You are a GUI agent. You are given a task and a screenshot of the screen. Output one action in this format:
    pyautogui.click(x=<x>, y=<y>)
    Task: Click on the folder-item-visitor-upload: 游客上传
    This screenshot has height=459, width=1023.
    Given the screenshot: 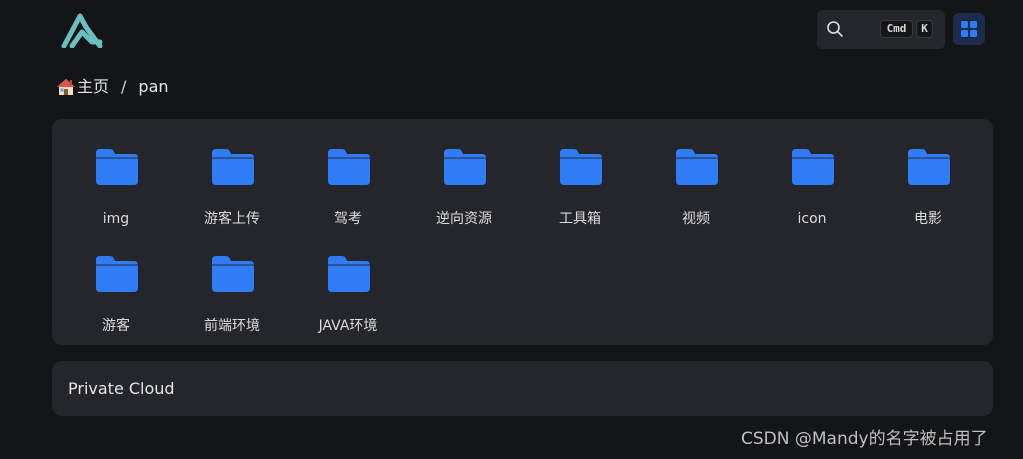 What is the action you would take?
    pyautogui.click(x=232, y=175)
    